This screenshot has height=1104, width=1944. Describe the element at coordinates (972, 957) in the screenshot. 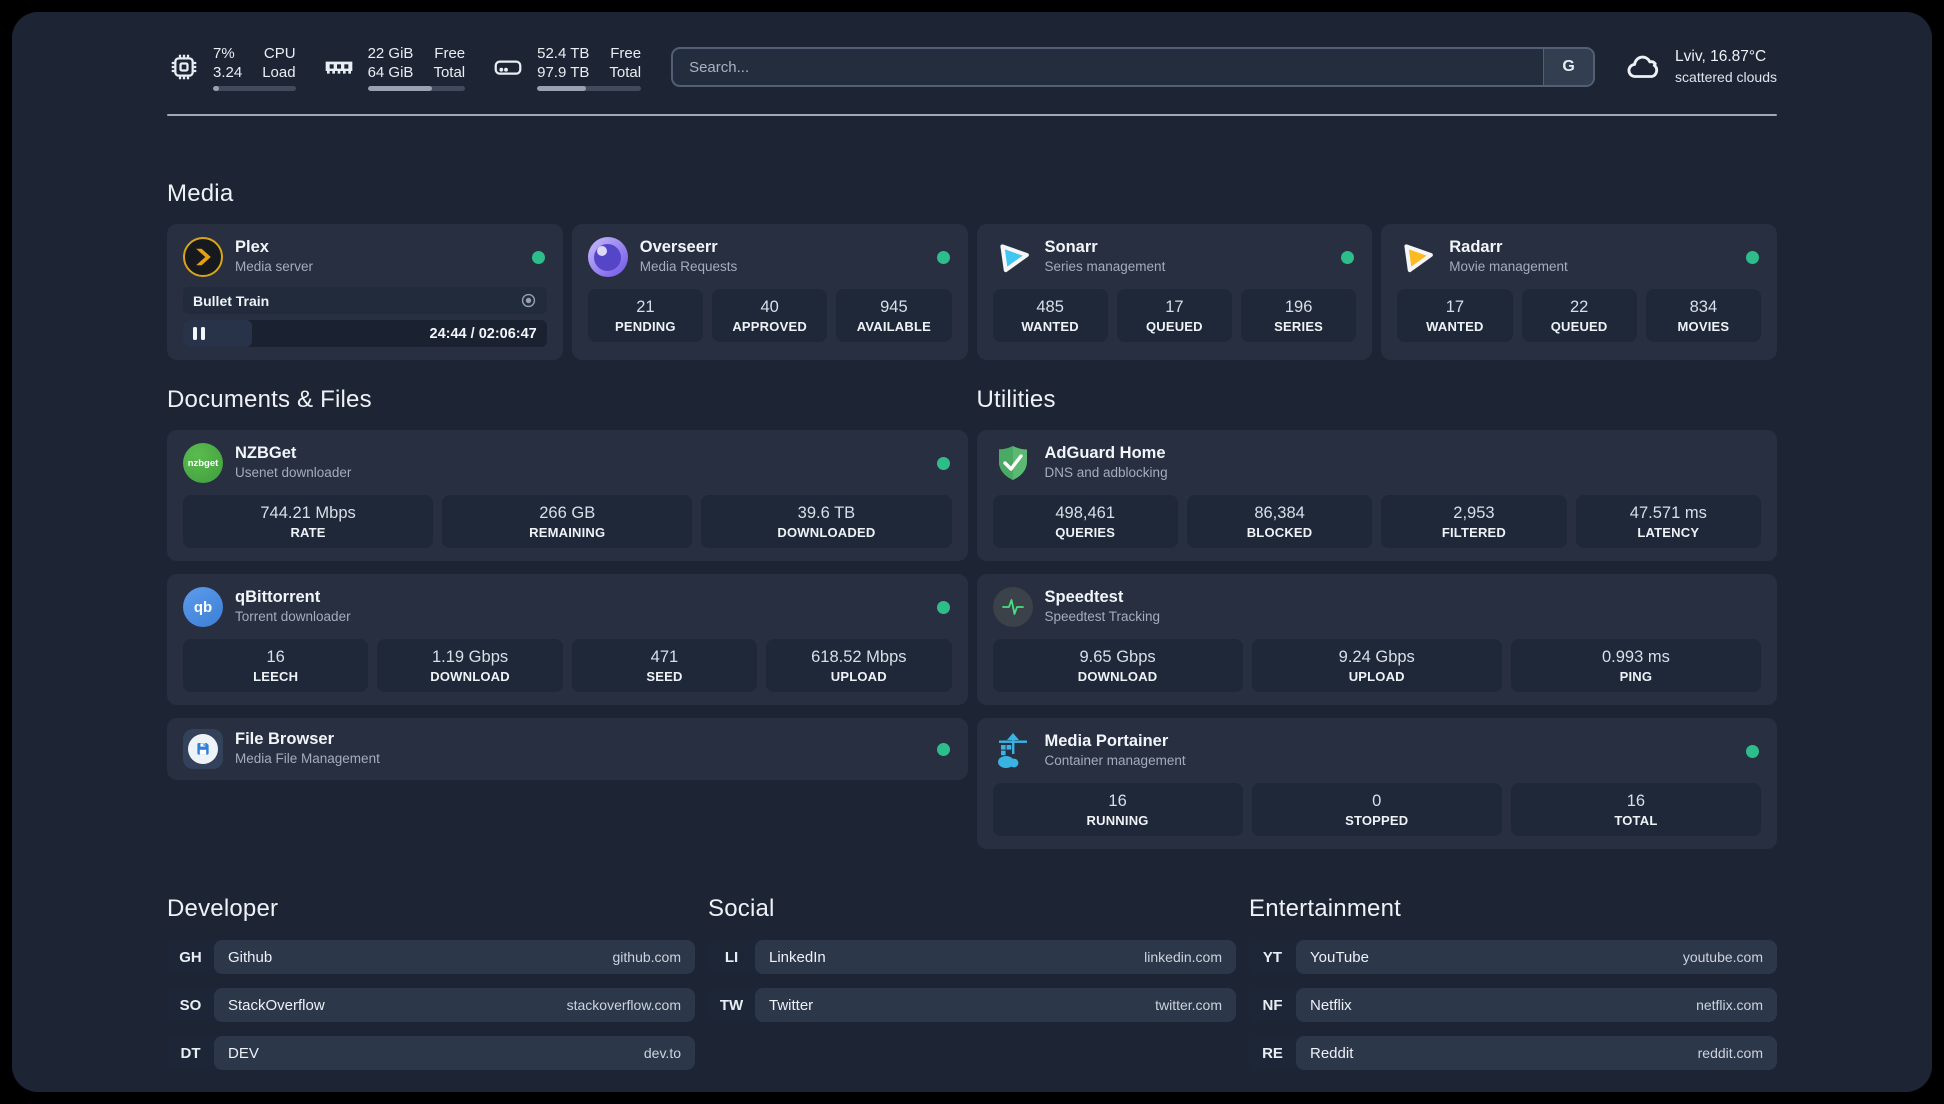

I see `link-linkedin: LI LinkedIn linkedin.com` at that location.